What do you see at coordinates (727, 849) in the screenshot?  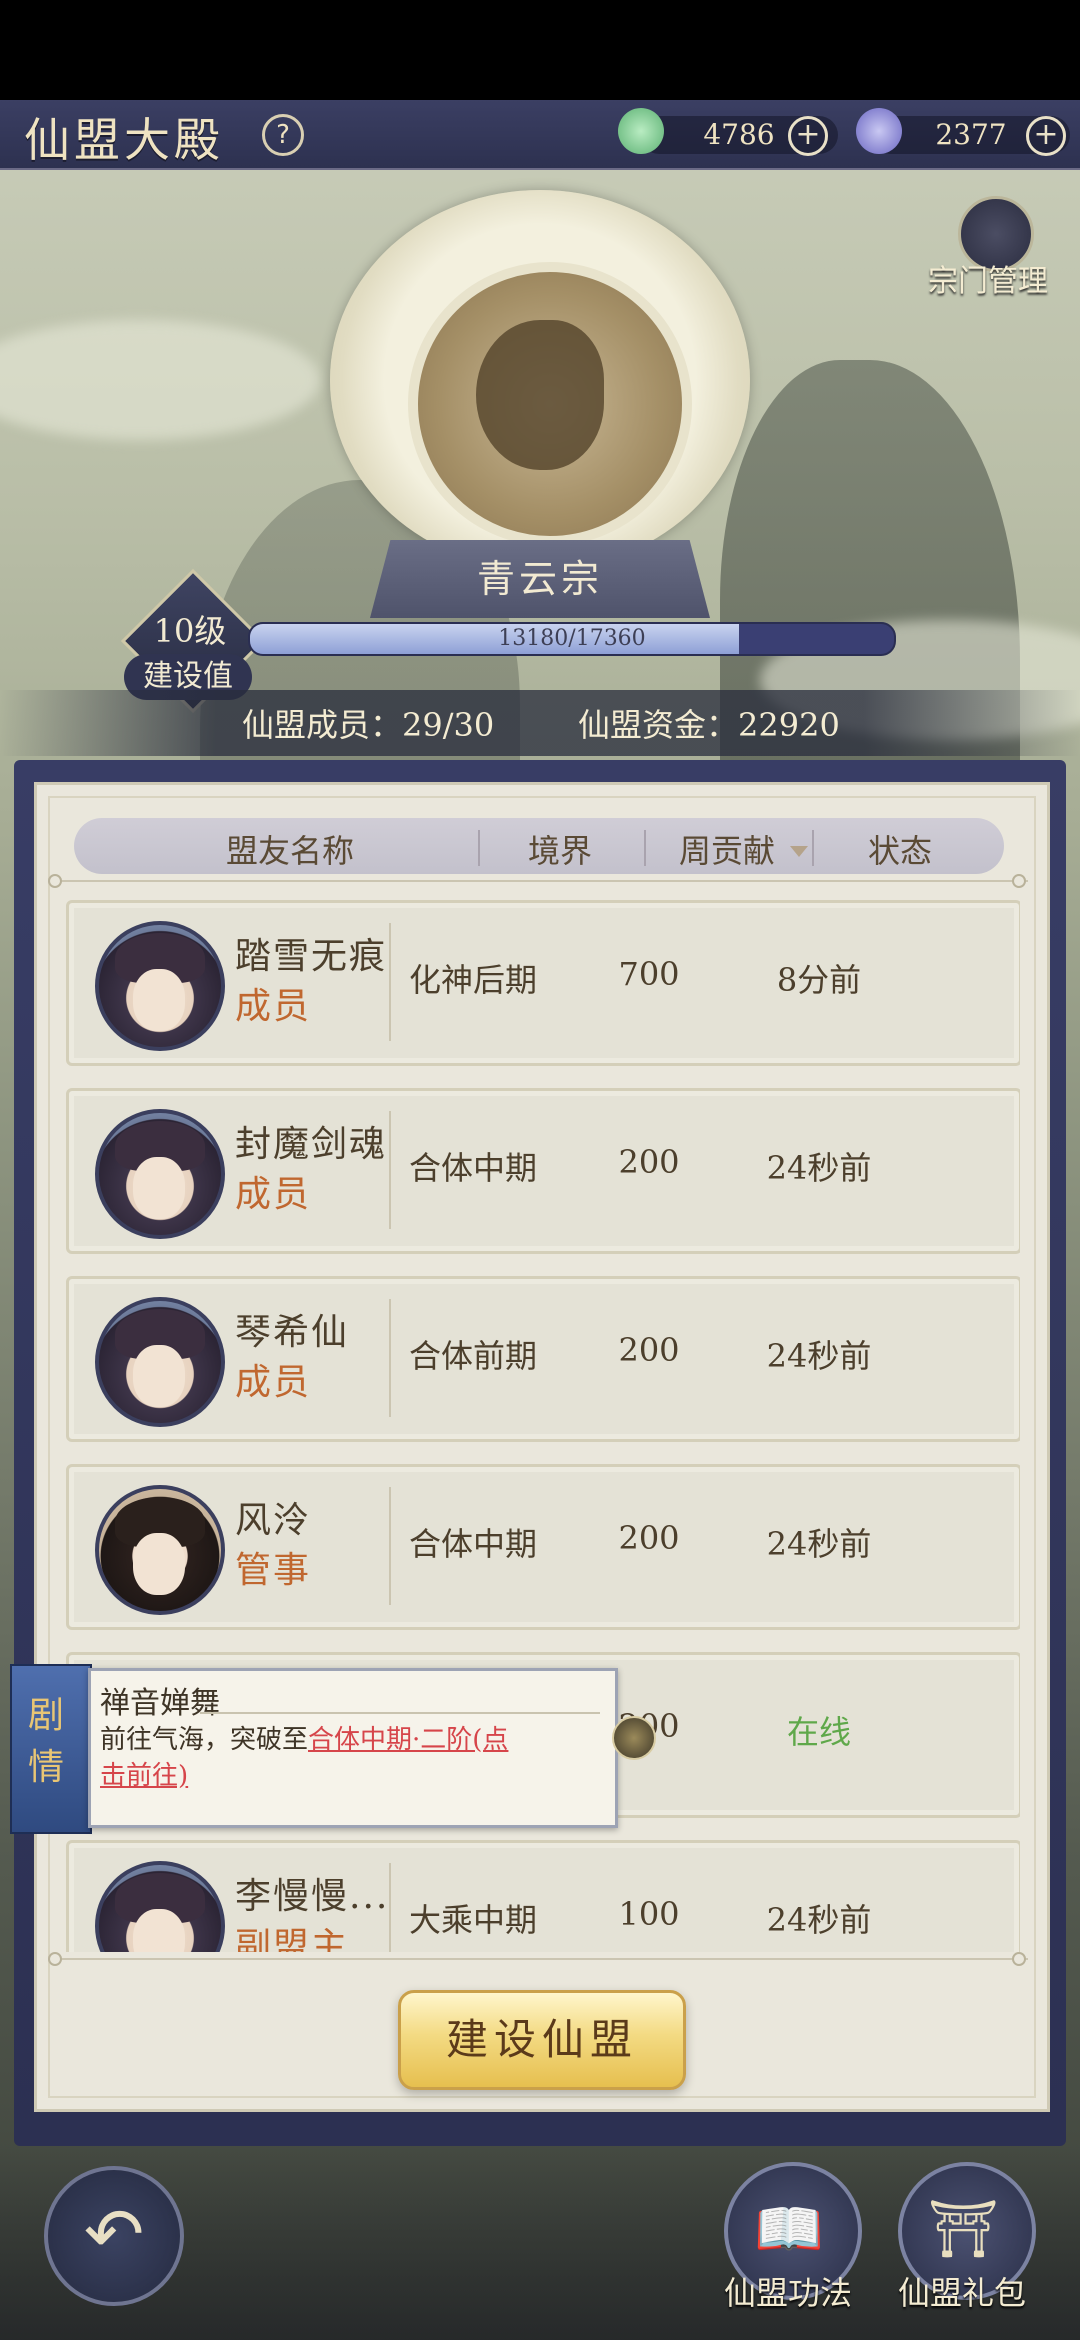 I see `column-header-contribution: 周贡献` at bounding box center [727, 849].